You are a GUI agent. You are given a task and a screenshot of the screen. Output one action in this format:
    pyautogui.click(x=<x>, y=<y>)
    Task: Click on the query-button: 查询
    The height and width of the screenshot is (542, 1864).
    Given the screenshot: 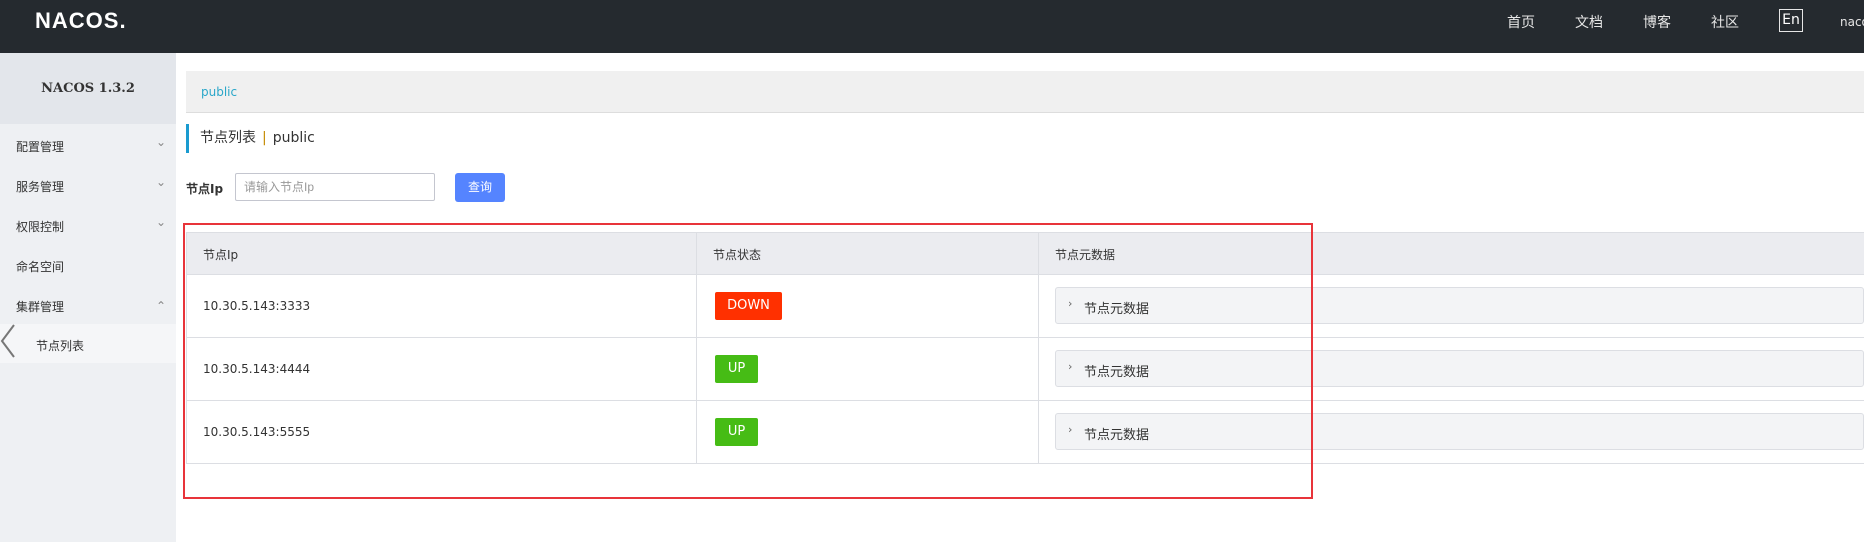 What is the action you would take?
    pyautogui.click(x=480, y=187)
    